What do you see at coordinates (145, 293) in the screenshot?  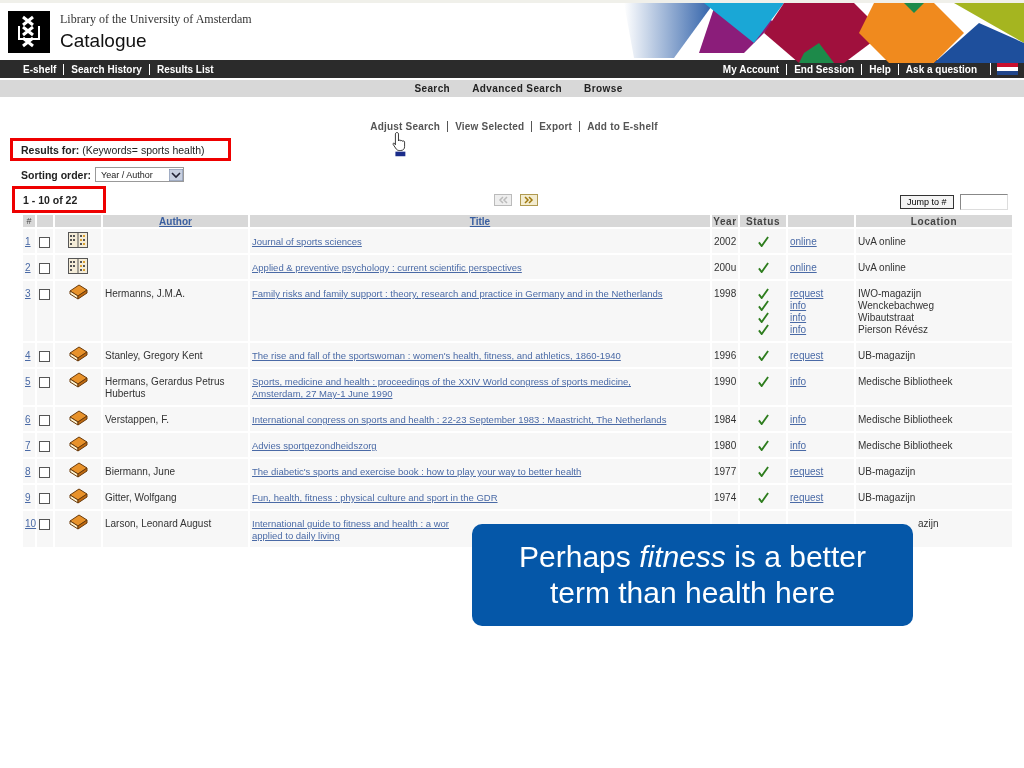 I see `author-name: Hermanns, J.M.A.` at bounding box center [145, 293].